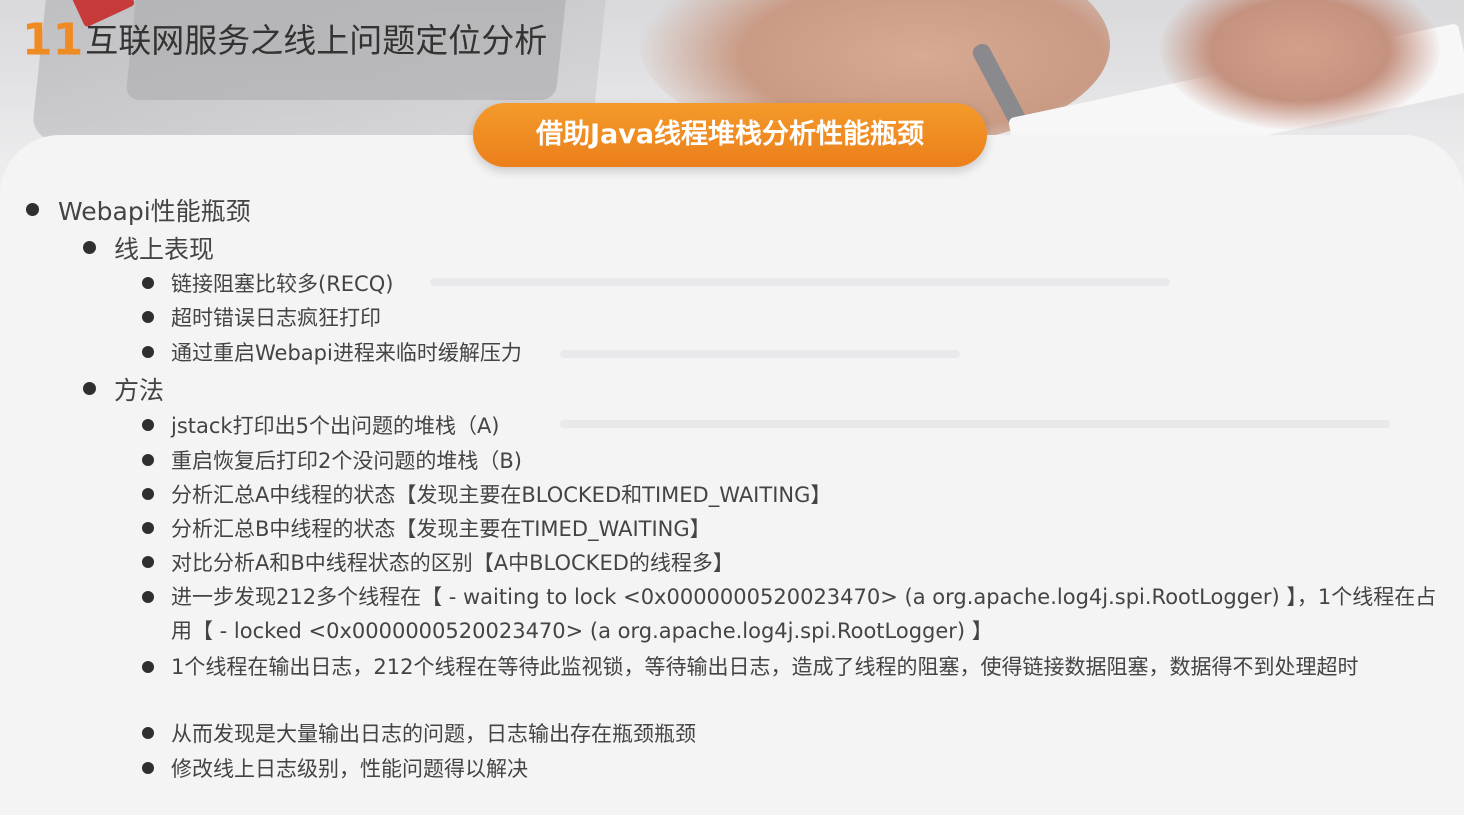  I want to click on list-item: 通过重启Webapi进程来临时缓解压力, so click(332, 352).